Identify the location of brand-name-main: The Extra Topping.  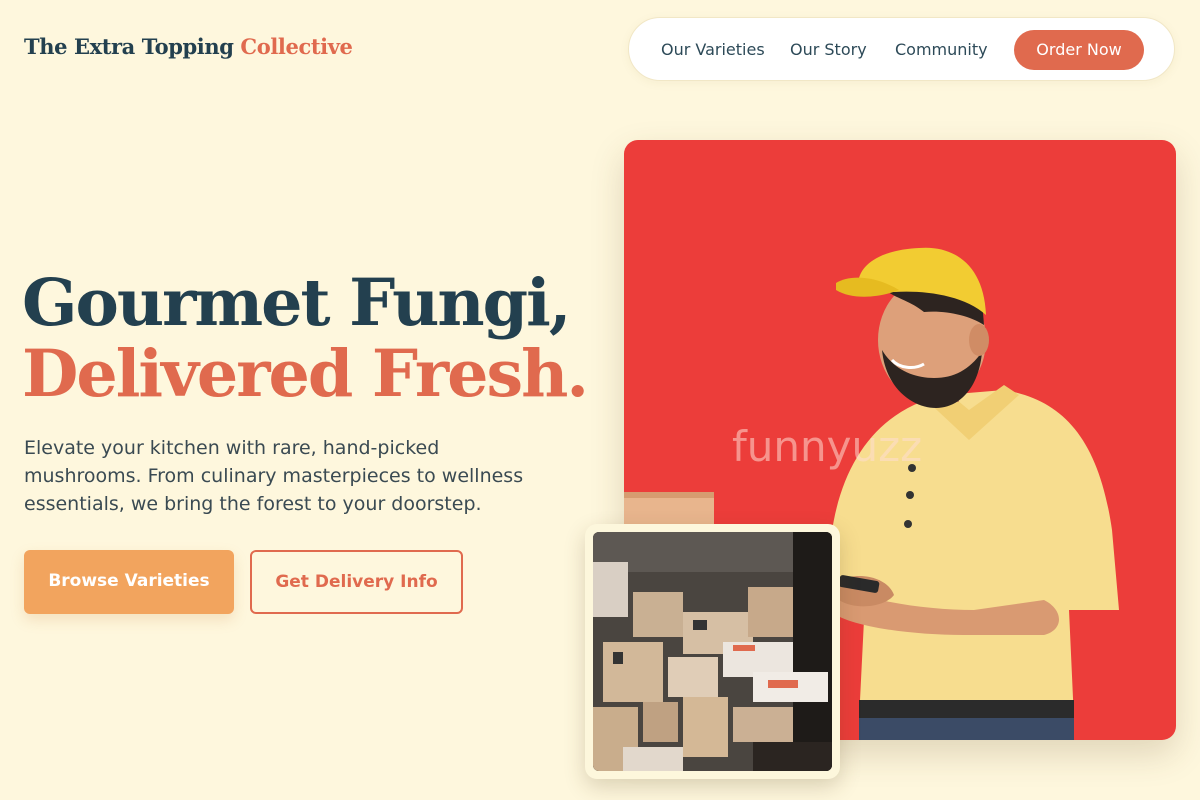
(129, 46).